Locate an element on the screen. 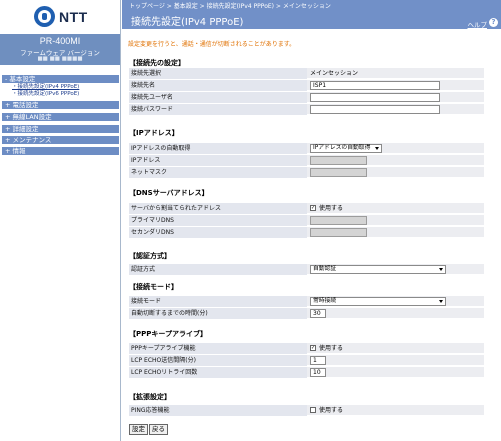 The height and width of the screenshot is (441, 501). dns-auto-checkbox: ✓ is located at coordinates (313, 208).